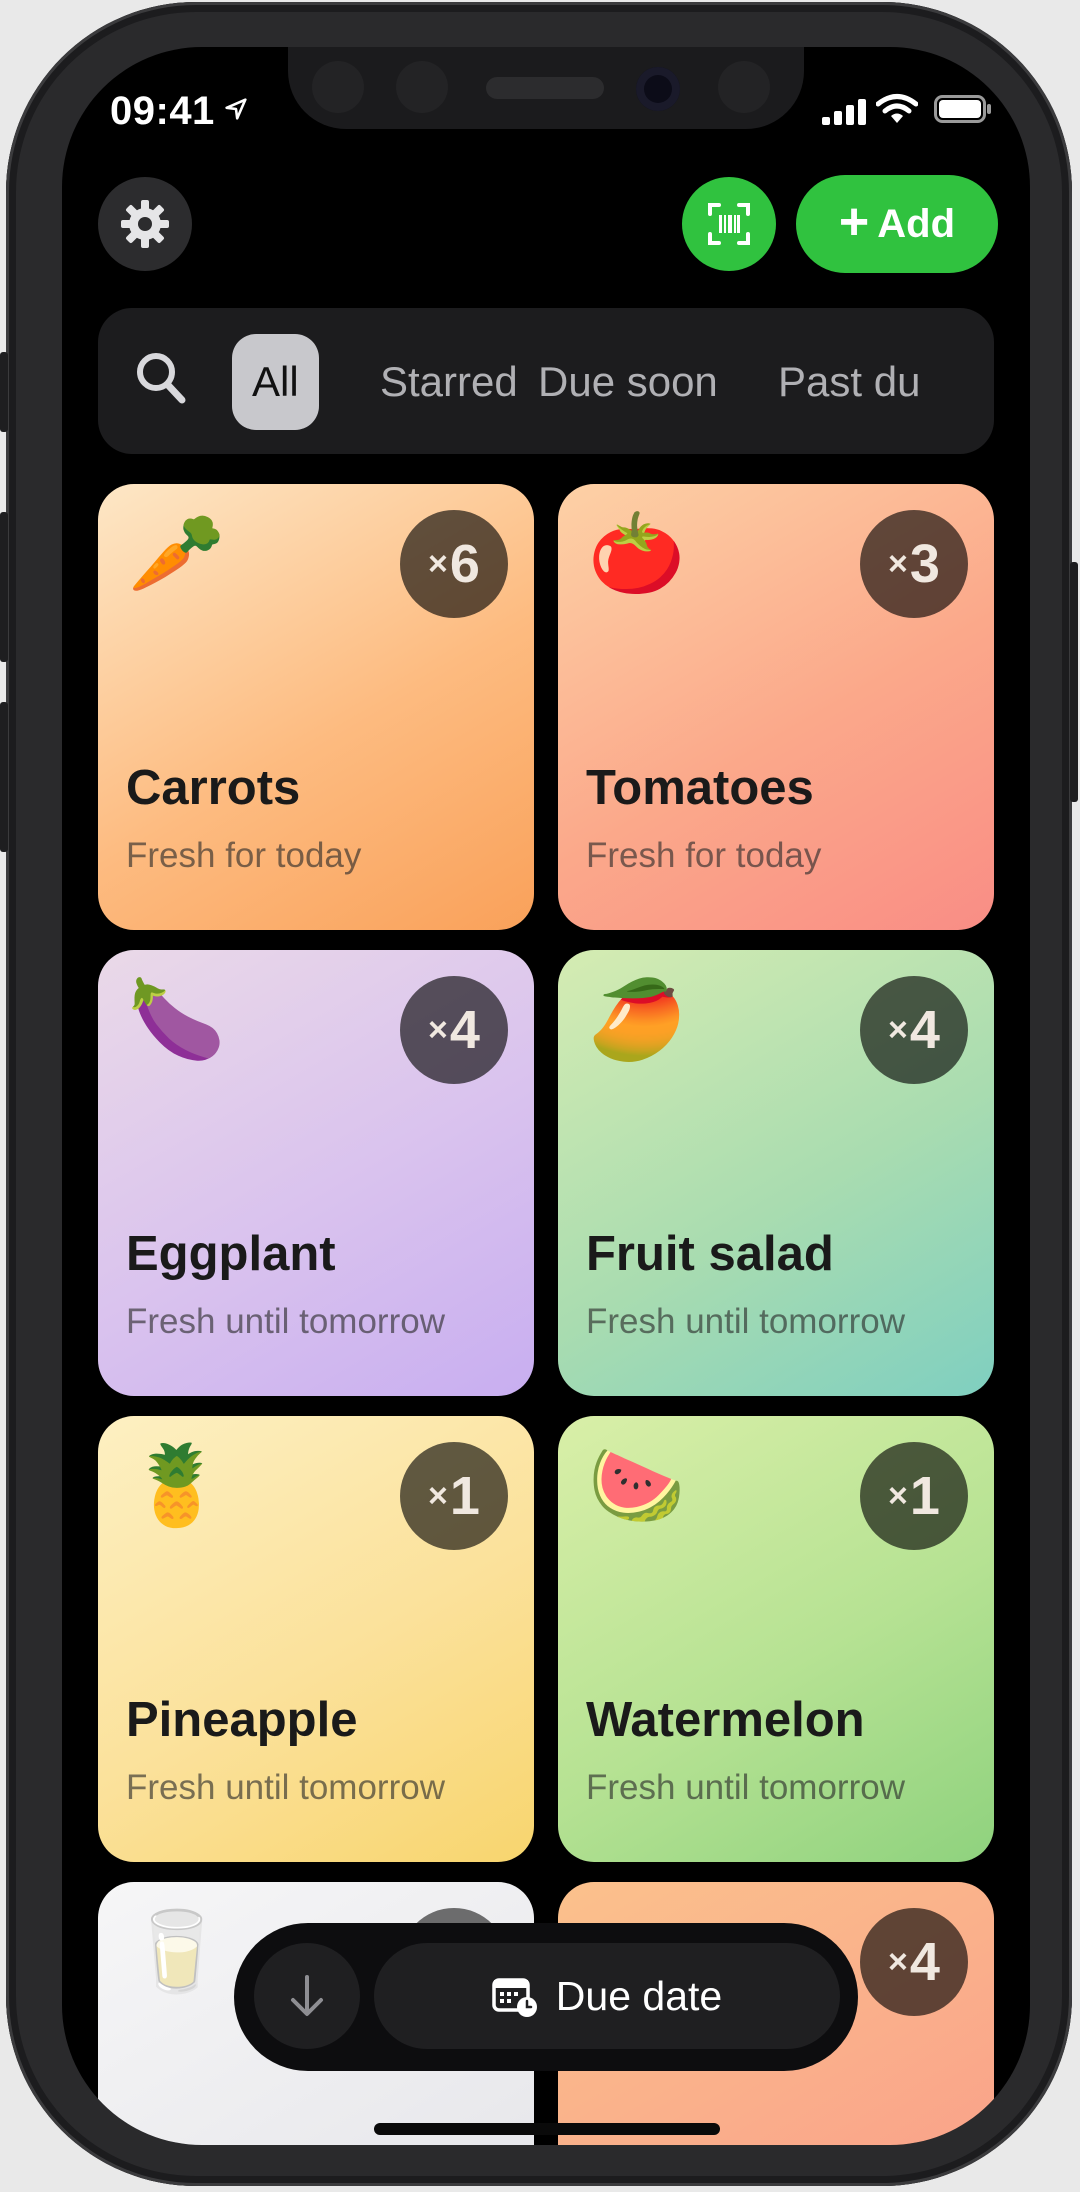 The height and width of the screenshot is (2192, 1080). I want to click on tomato-icon: 🍅, so click(637, 553).